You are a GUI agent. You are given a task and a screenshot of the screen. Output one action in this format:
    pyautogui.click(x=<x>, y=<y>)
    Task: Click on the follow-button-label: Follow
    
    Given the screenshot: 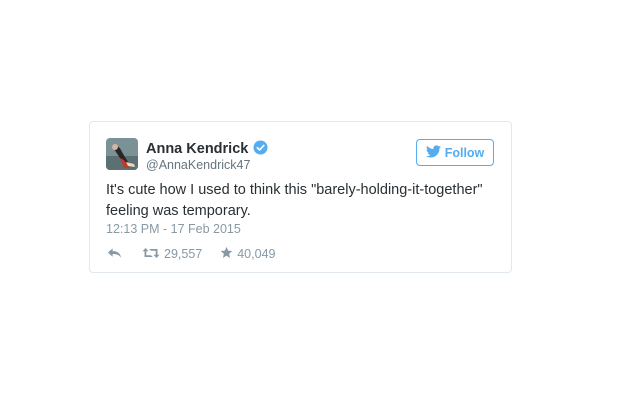 What is the action you would take?
    pyautogui.click(x=464, y=152)
    